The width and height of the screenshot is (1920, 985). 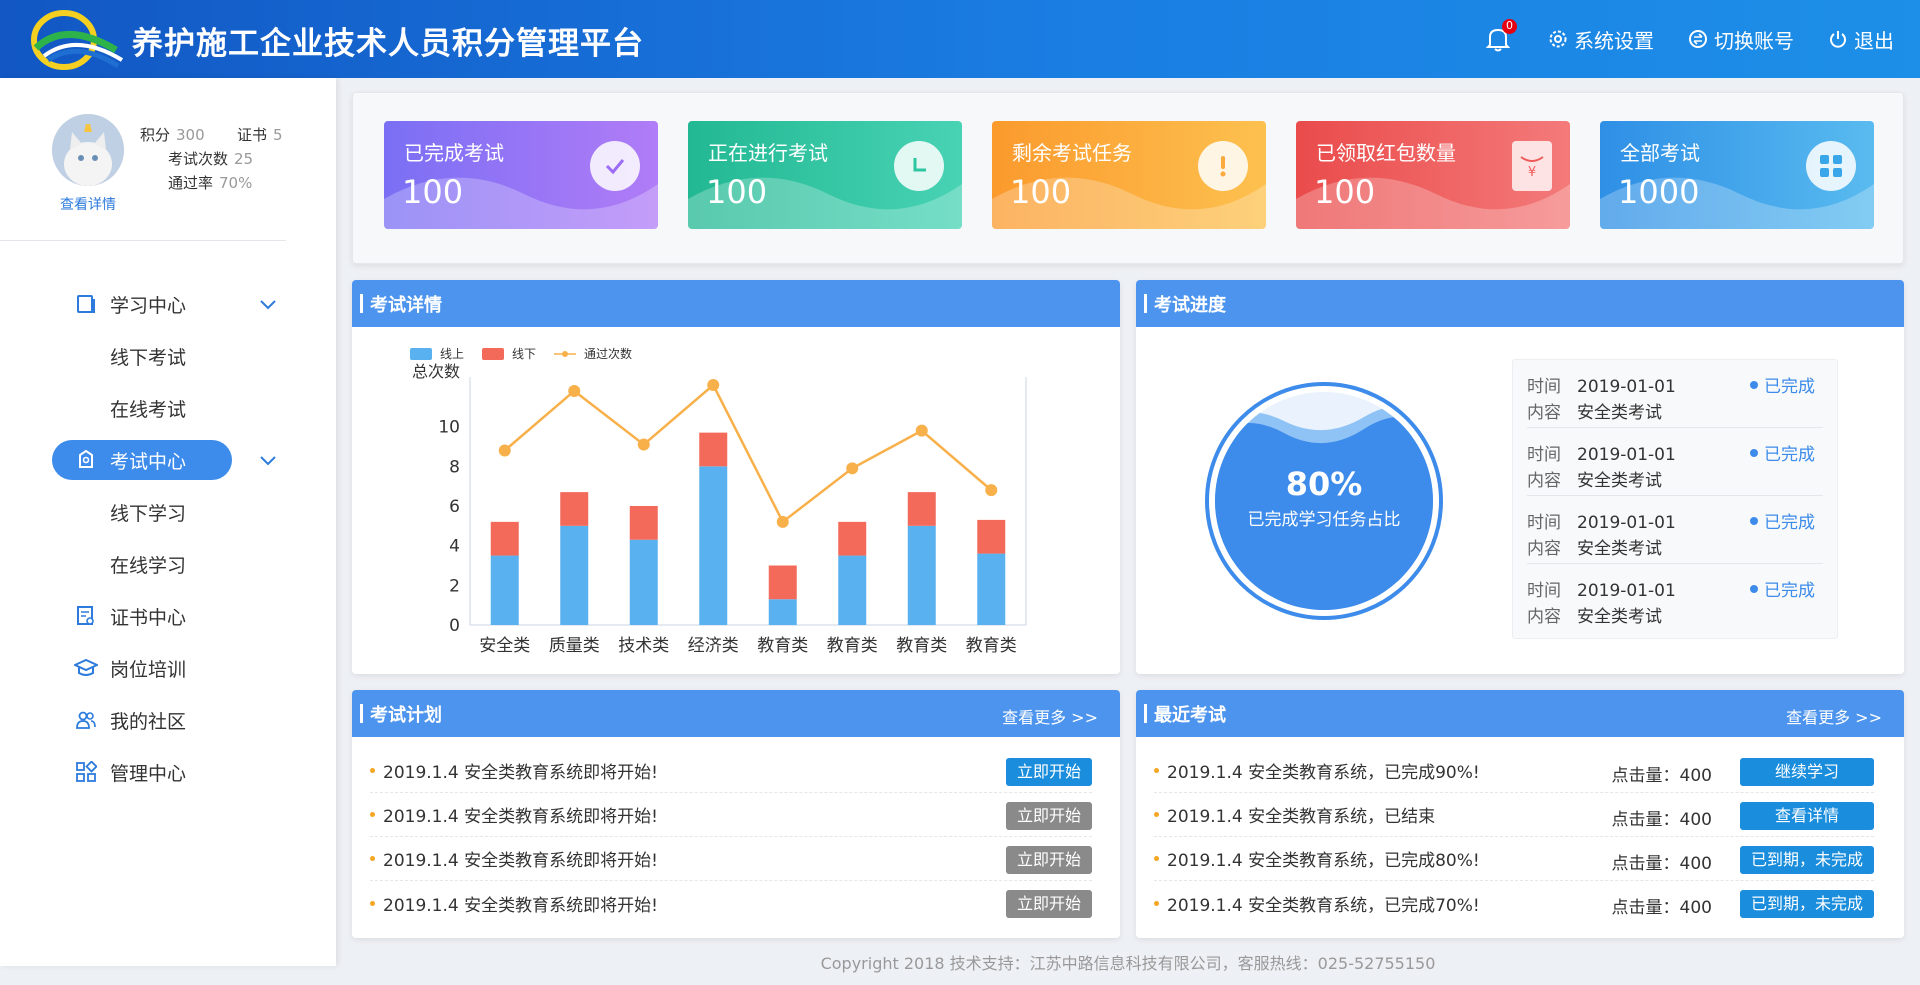 What do you see at coordinates (142, 460) in the screenshot?
I see `sidebar-item-exam-center: 考试中心` at bounding box center [142, 460].